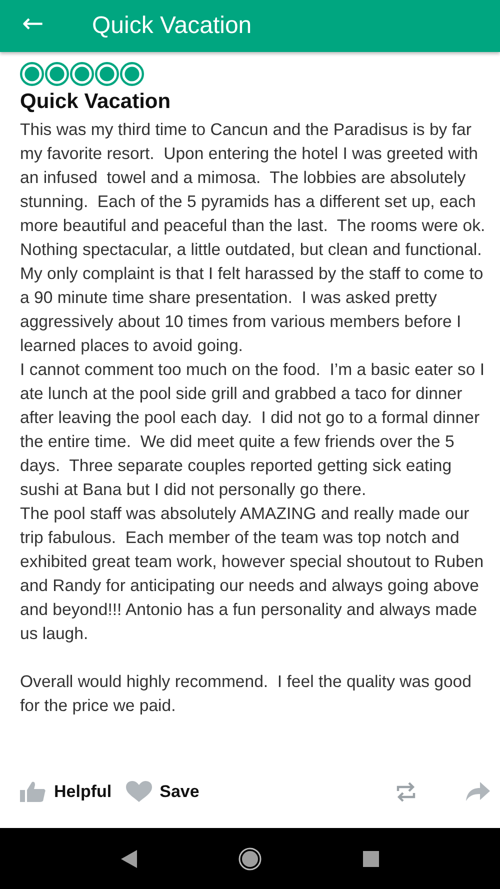 The width and height of the screenshot is (500, 889). I want to click on back-triangle-icon, so click(128, 859).